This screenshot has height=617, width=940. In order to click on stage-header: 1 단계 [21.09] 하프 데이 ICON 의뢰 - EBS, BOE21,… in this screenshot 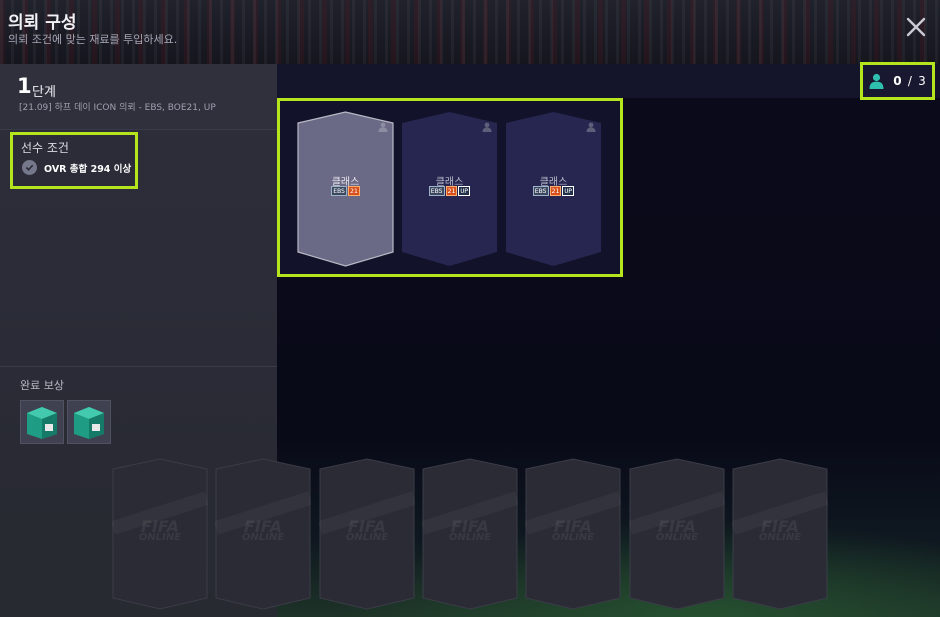, I will do `click(138, 97)`.